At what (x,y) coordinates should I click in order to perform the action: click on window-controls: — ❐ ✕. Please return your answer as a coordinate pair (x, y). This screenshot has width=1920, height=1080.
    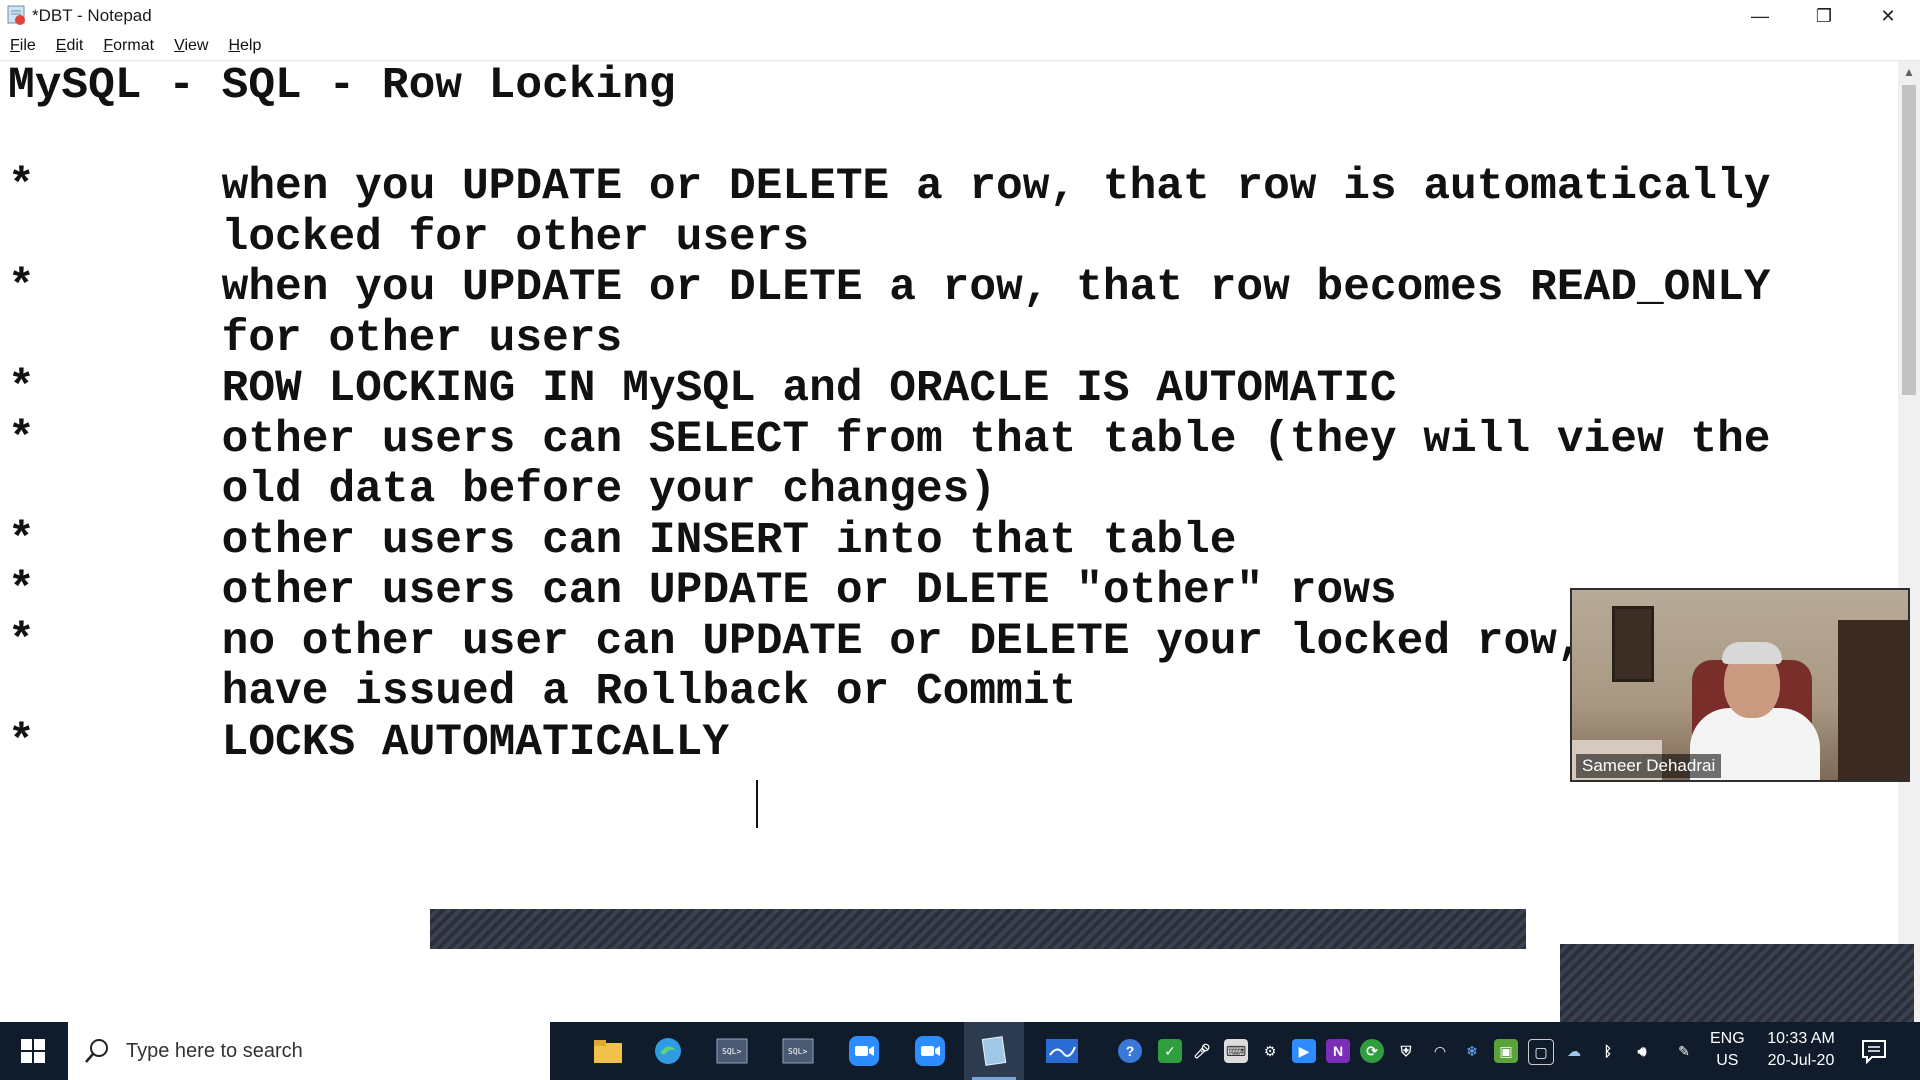
    Looking at the image, I should click on (1824, 16).